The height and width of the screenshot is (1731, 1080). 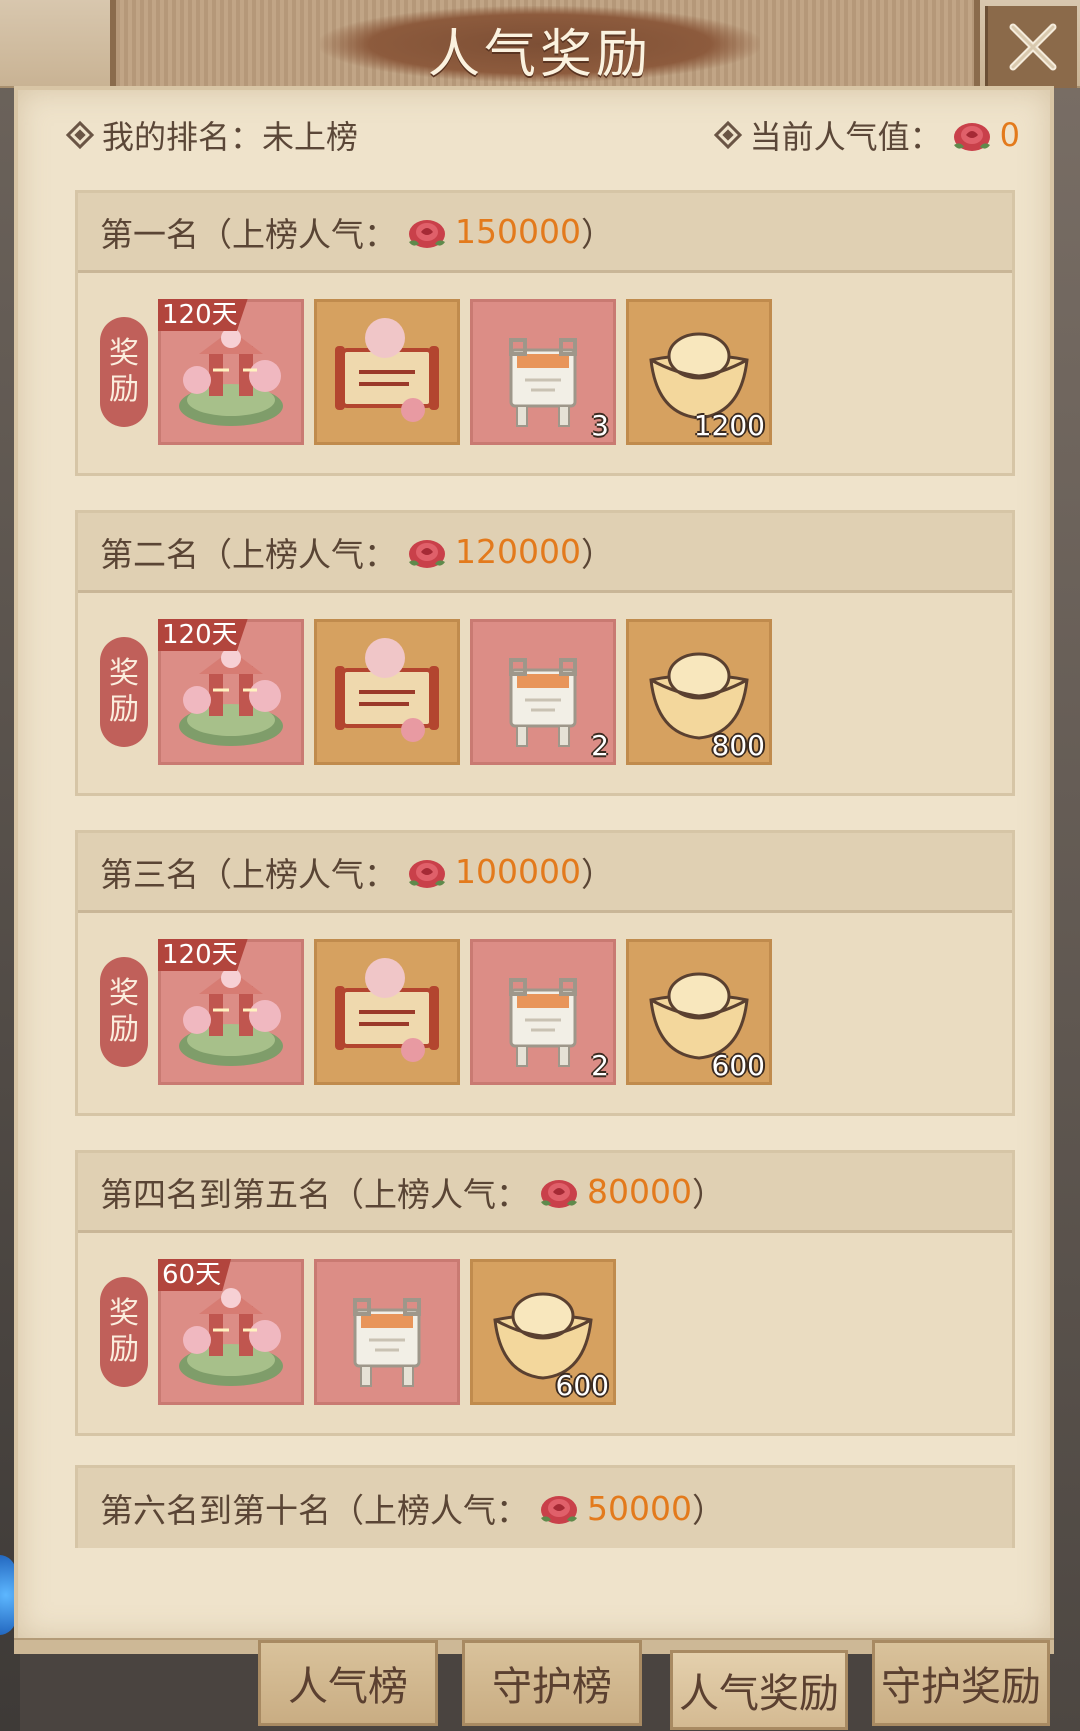 I want to click on section-threshold: 100000, so click(x=518, y=871).